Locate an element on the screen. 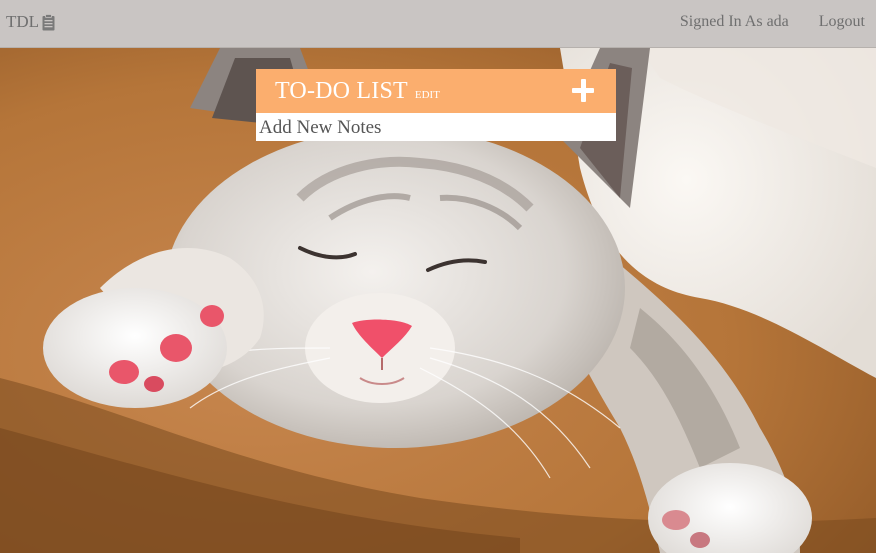 The height and width of the screenshot is (553, 876). plus-icon is located at coordinates (584, 91).